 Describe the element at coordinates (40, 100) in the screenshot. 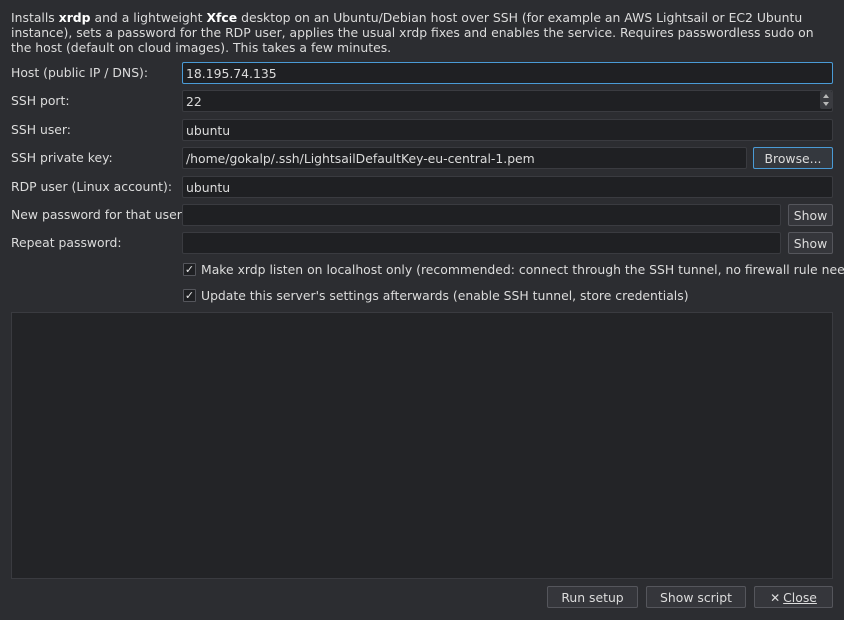

I see `port-label: SSH port:` at that location.